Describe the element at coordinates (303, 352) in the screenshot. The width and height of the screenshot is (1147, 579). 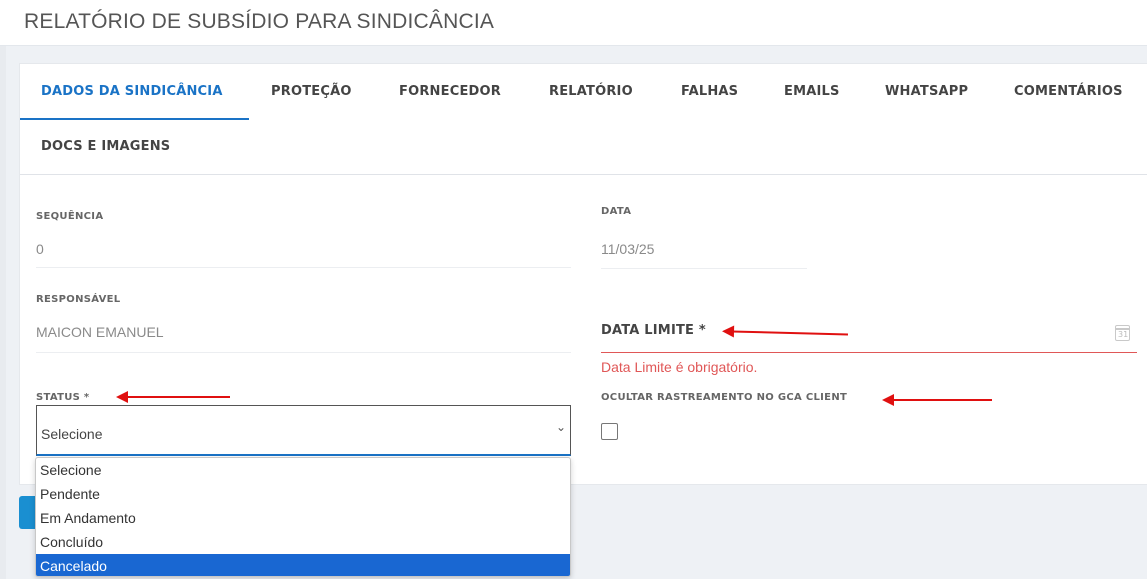
I see `responsavel-underline` at that location.